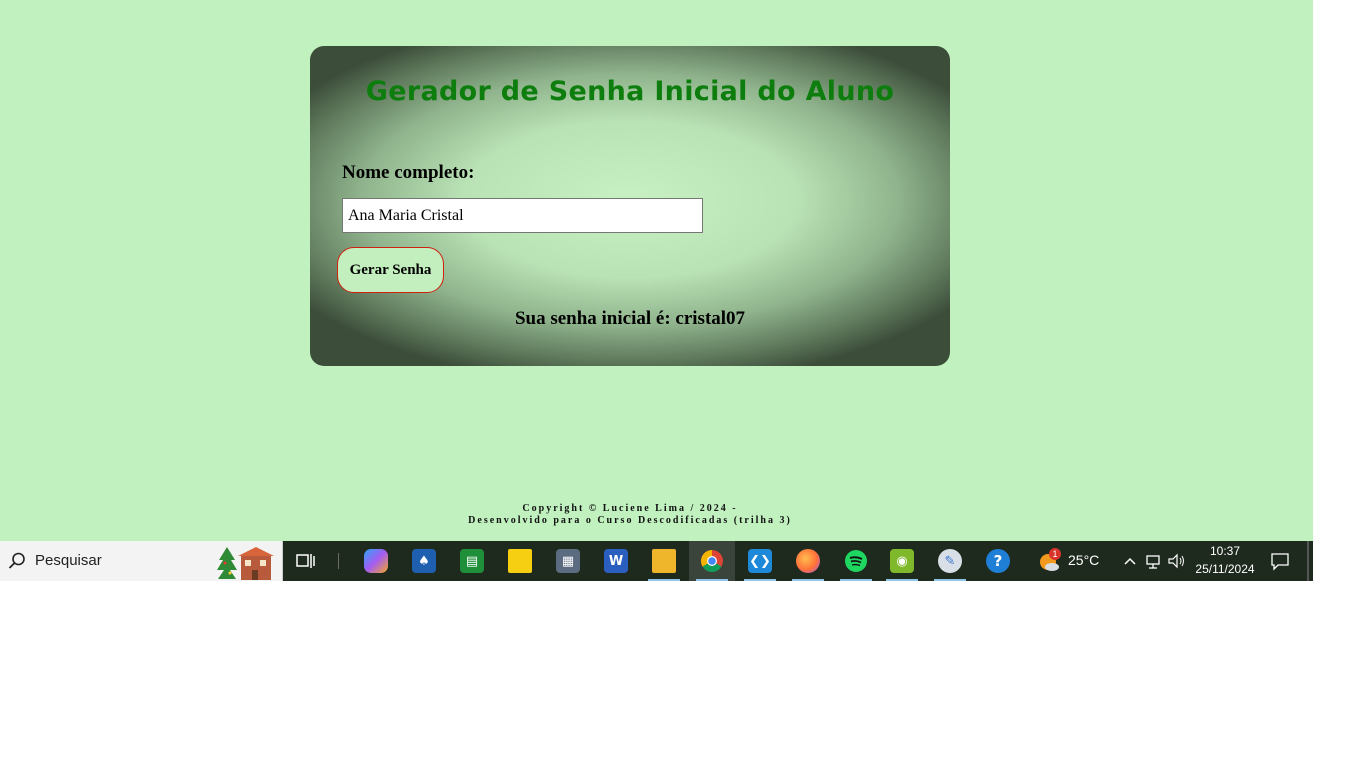 The width and height of the screenshot is (1366, 768). What do you see at coordinates (630, 318) in the screenshot?
I see `password-result: Sua senha inicial é: cristal07` at bounding box center [630, 318].